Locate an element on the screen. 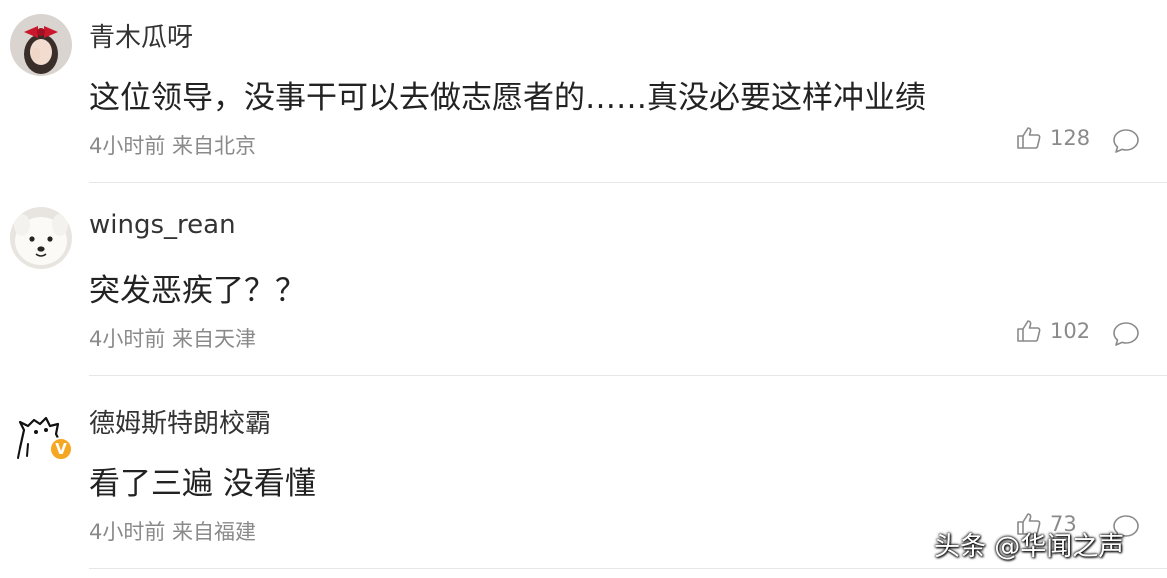  comment-text: 这位领导，没事干可以去做志愿者的……真没必要这样冲业绩 is located at coordinates (507, 98).